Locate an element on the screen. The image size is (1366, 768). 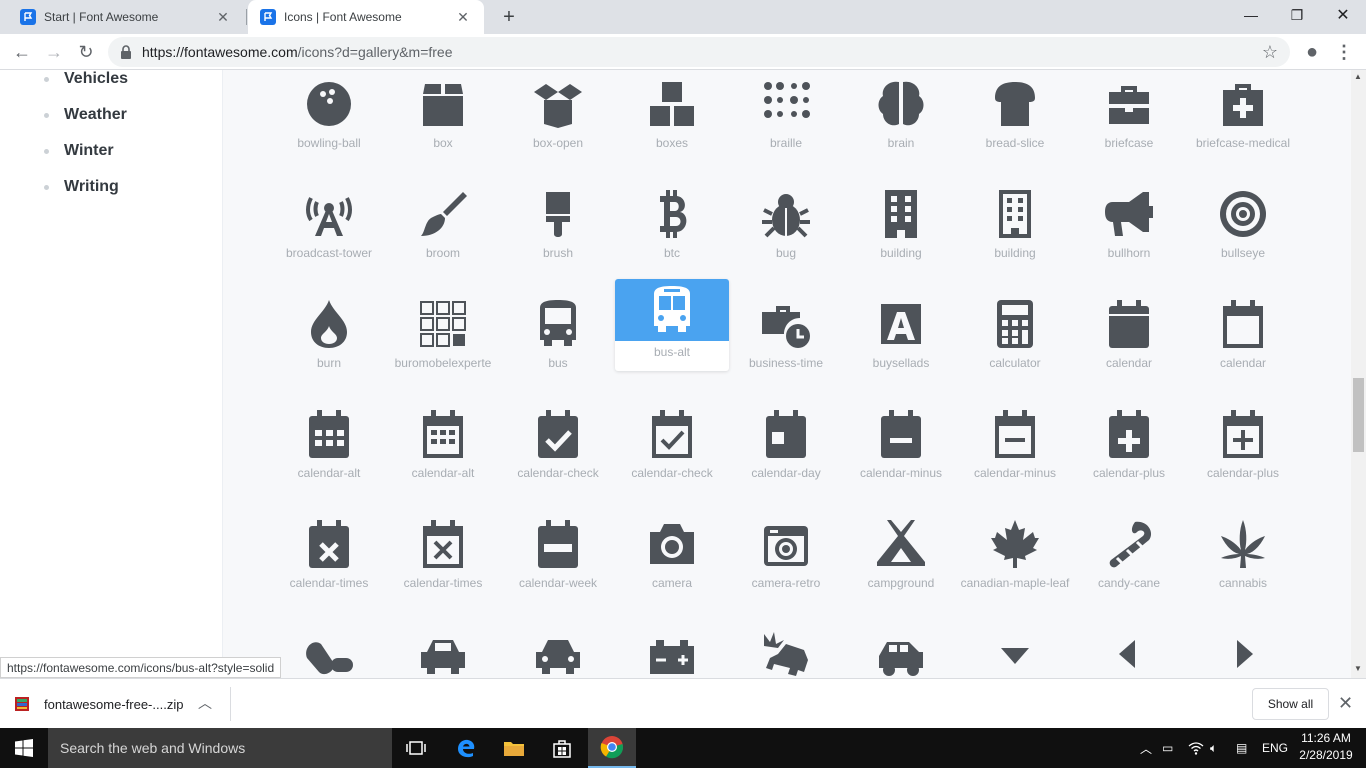
icon-tile-bus-alt: bus-alt is located at coordinates (672, 325).